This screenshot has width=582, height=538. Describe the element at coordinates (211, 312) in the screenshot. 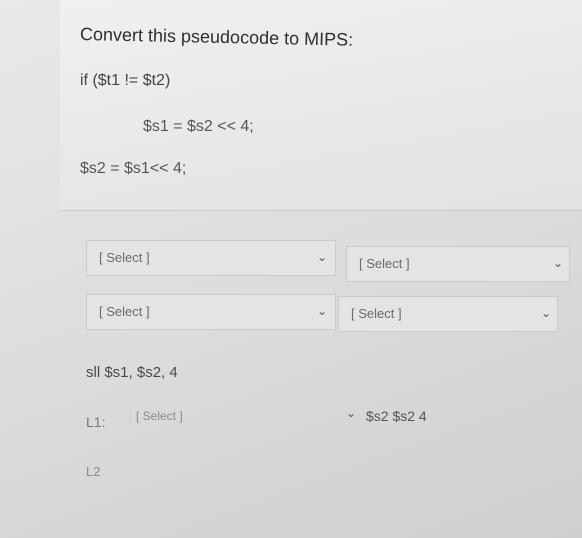

I see `answer-select-3: [ Select ] ⌄` at that location.